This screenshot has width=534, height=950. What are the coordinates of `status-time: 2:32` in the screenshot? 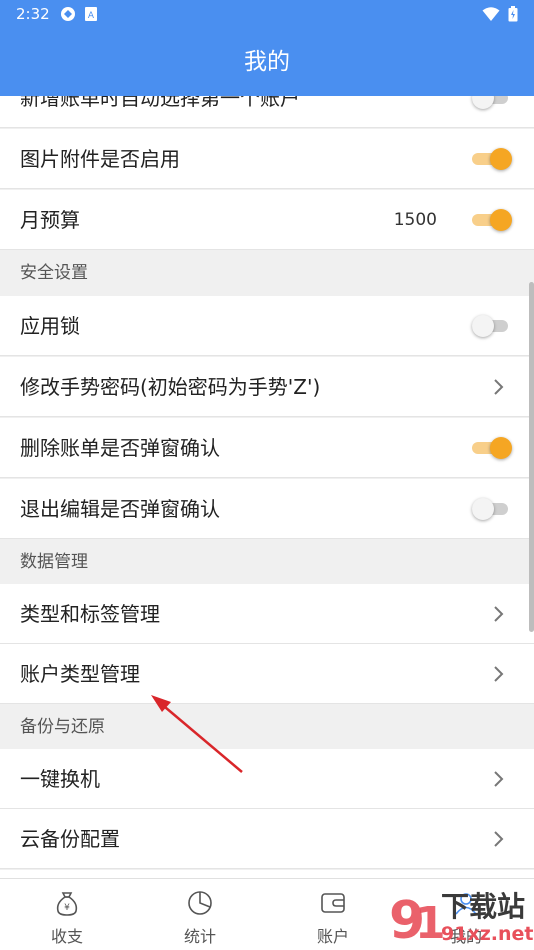 It's located at (33, 14).